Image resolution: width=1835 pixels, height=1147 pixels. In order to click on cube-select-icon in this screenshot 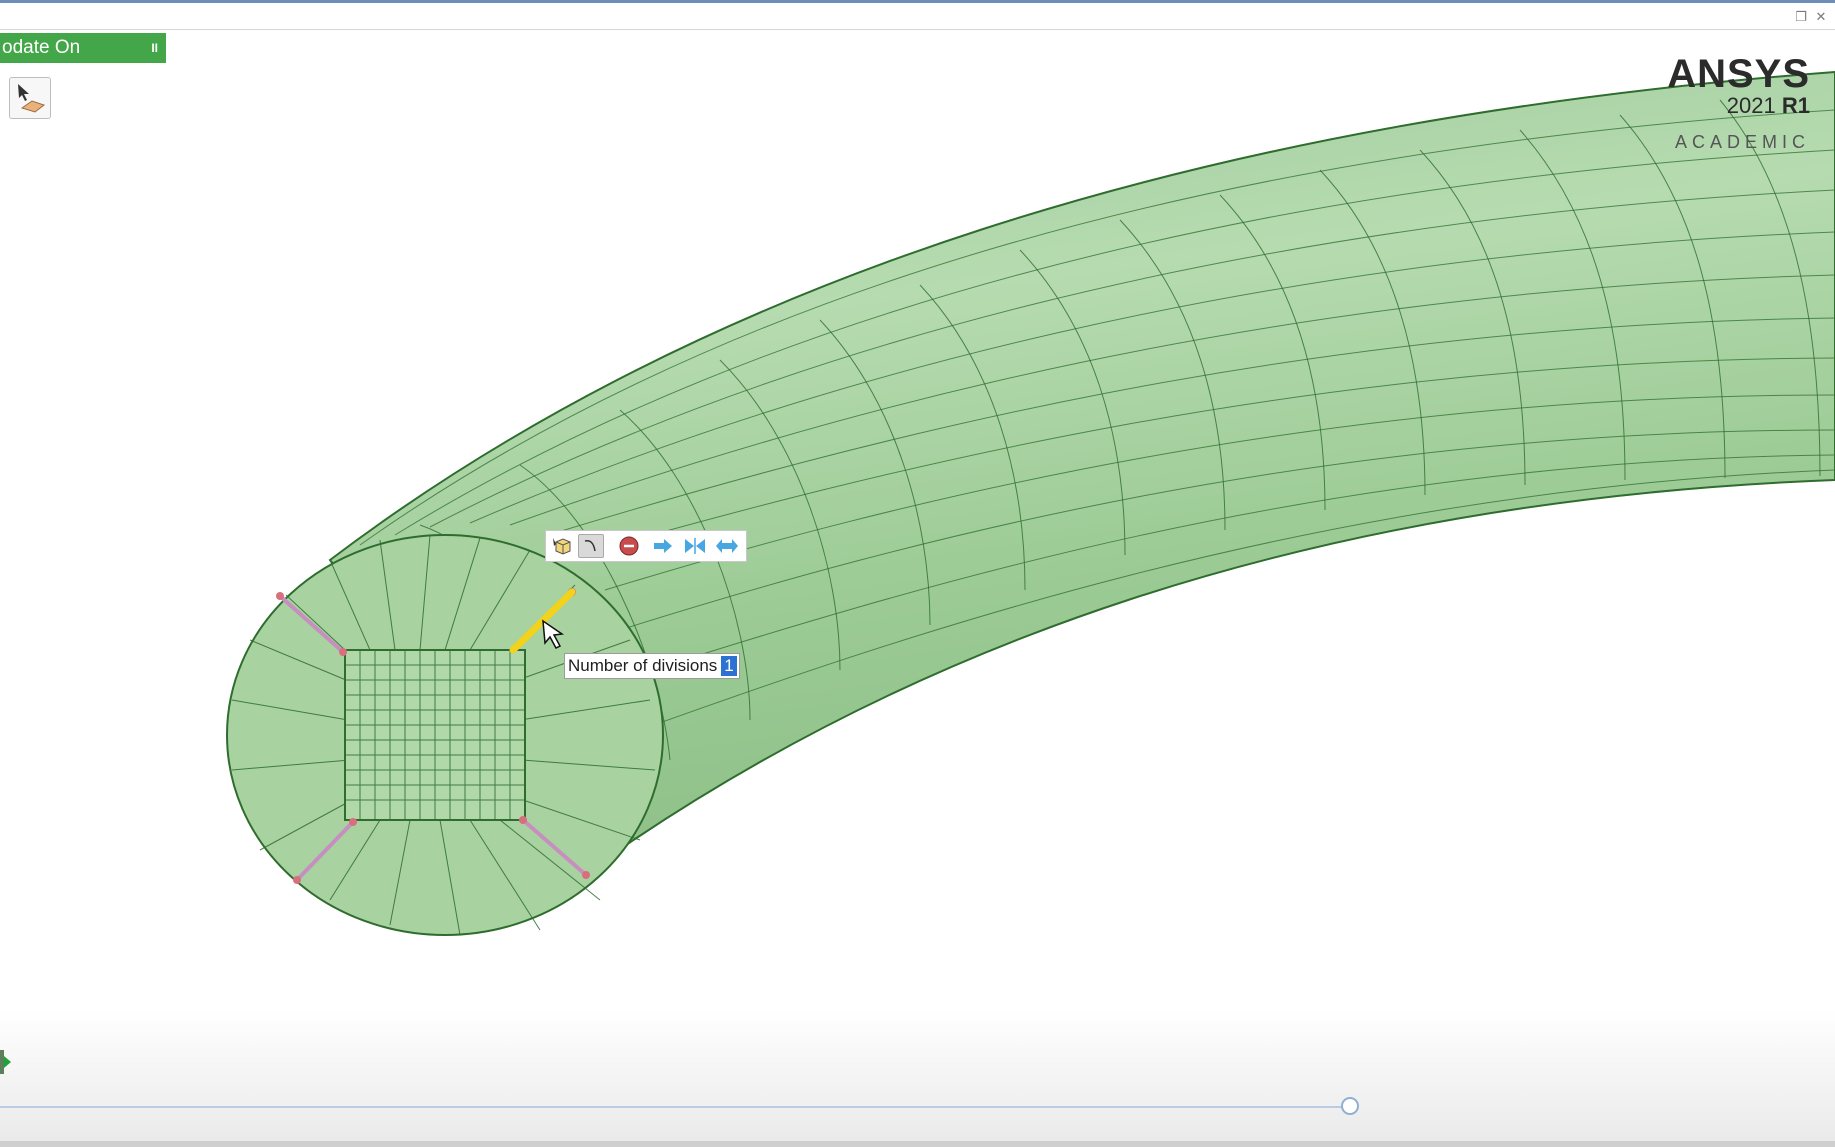, I will do `click(562, 546)`.